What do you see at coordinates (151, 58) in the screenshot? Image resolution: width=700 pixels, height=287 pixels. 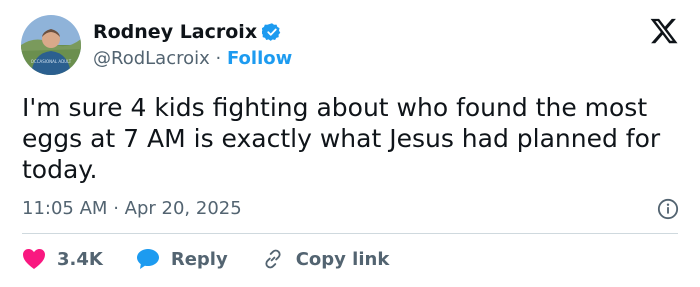 I see `author-handle: @RodLacroix` at bounding box center [151, 58].